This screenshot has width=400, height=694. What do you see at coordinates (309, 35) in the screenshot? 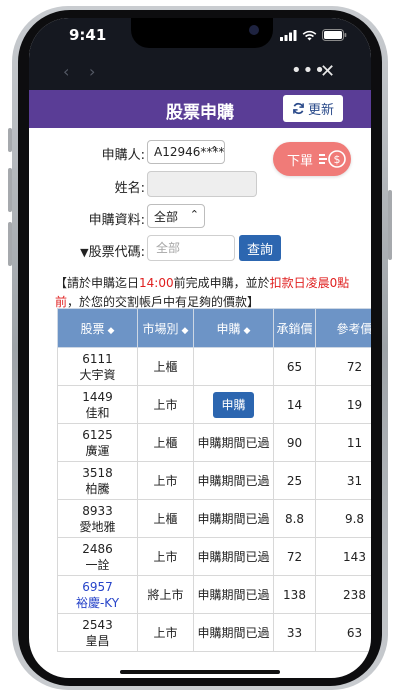
I see `wifi-icon` at bounding box center [309, 35].